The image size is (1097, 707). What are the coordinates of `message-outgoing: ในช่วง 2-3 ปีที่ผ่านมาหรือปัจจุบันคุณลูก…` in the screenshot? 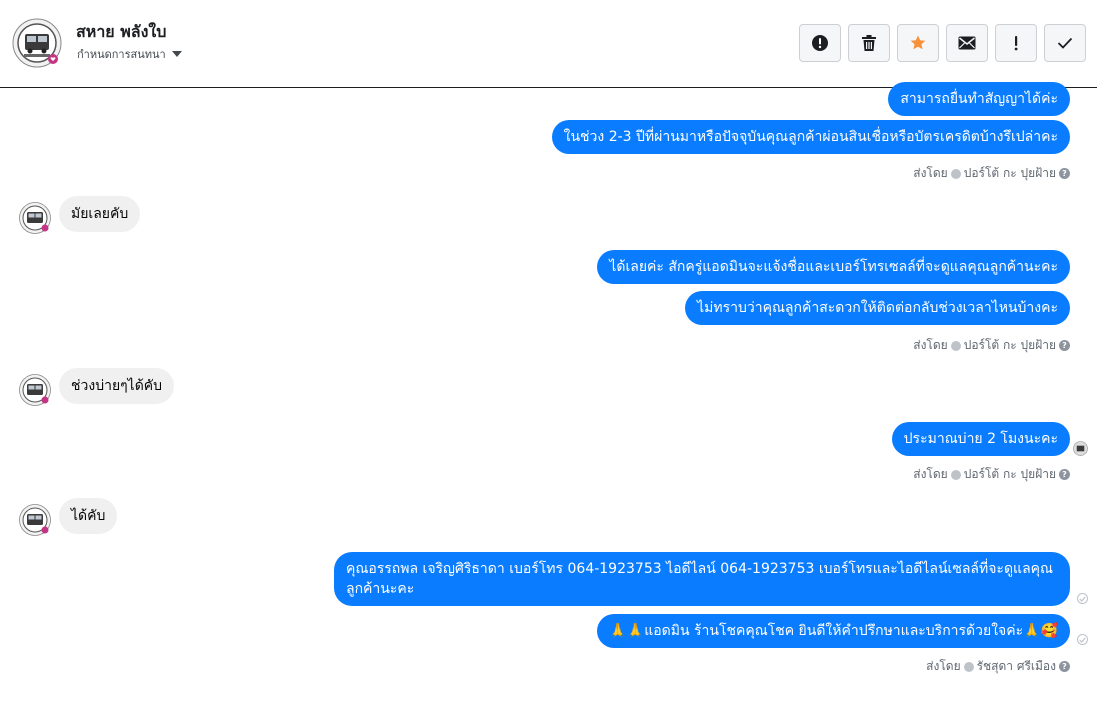 It's located at (810, 137).